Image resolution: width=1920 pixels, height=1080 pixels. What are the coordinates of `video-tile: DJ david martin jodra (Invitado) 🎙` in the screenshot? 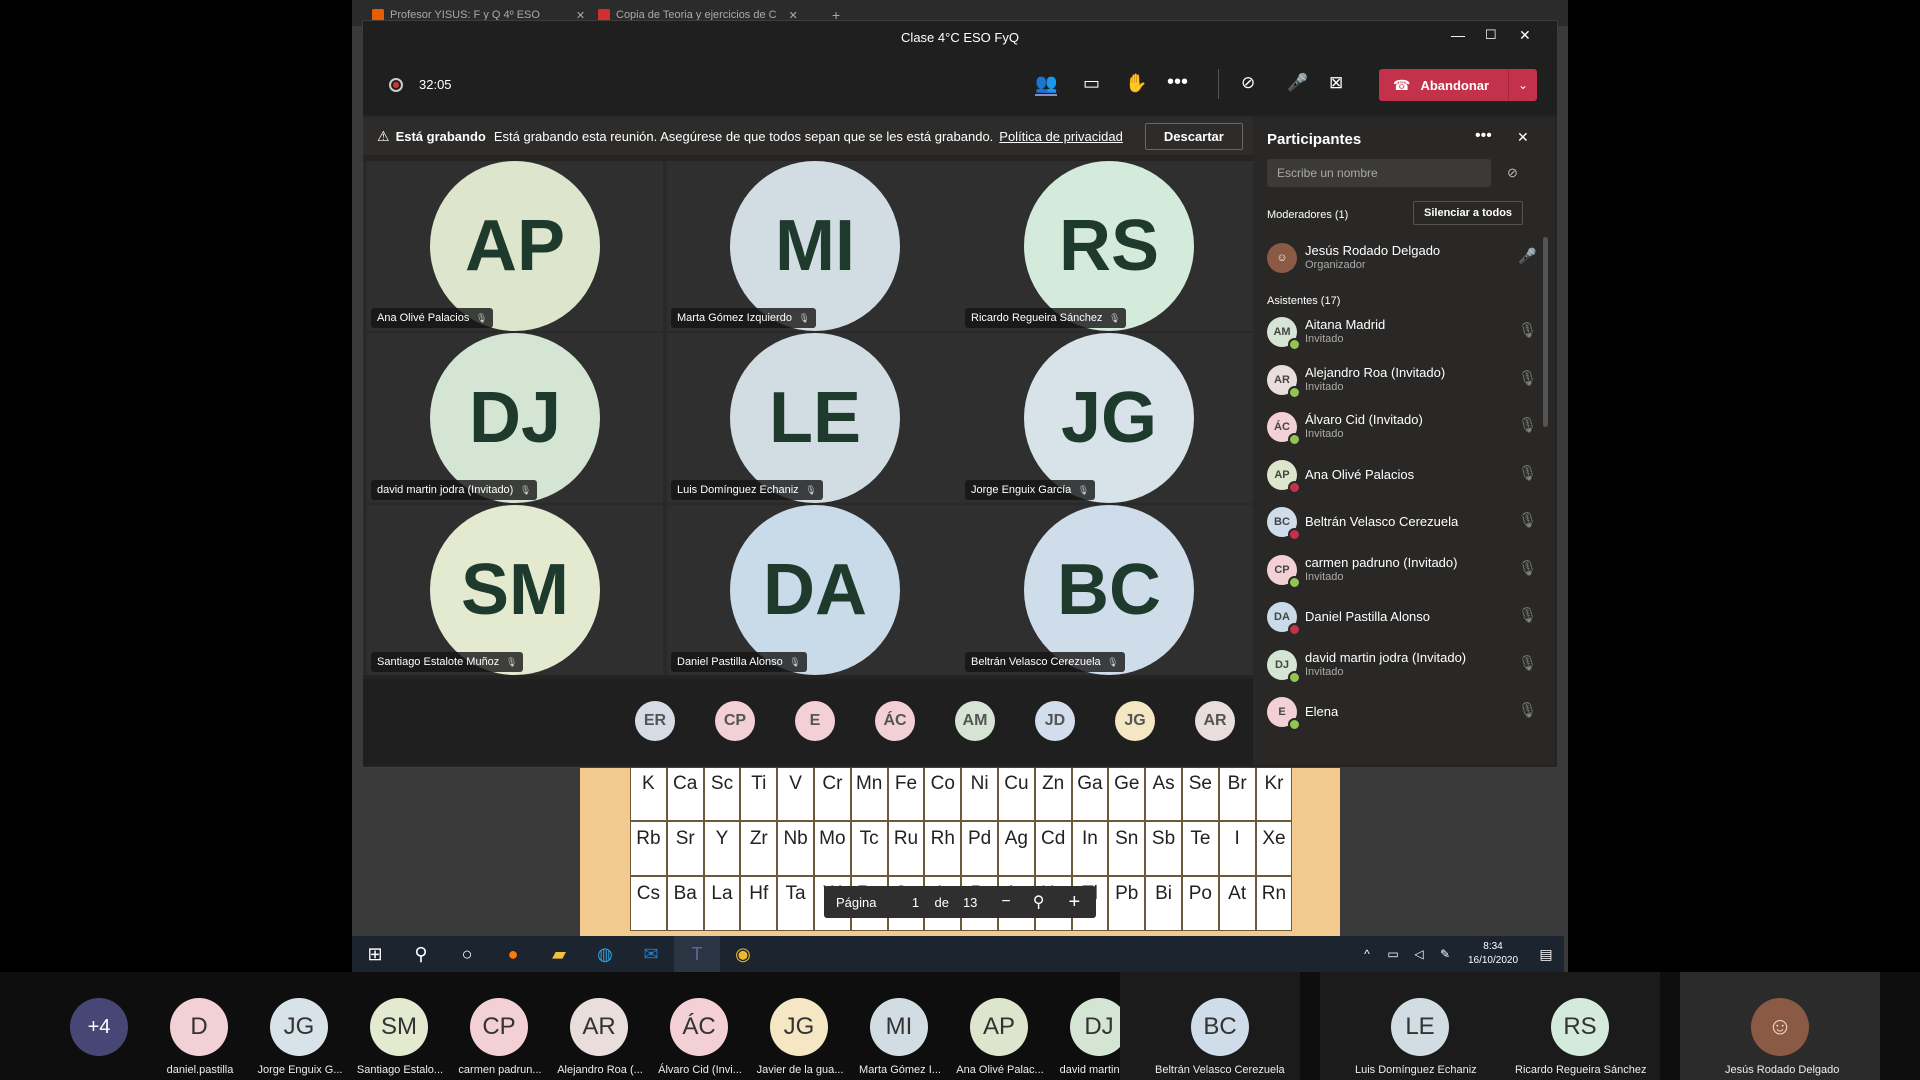 It's located at (515, 418).